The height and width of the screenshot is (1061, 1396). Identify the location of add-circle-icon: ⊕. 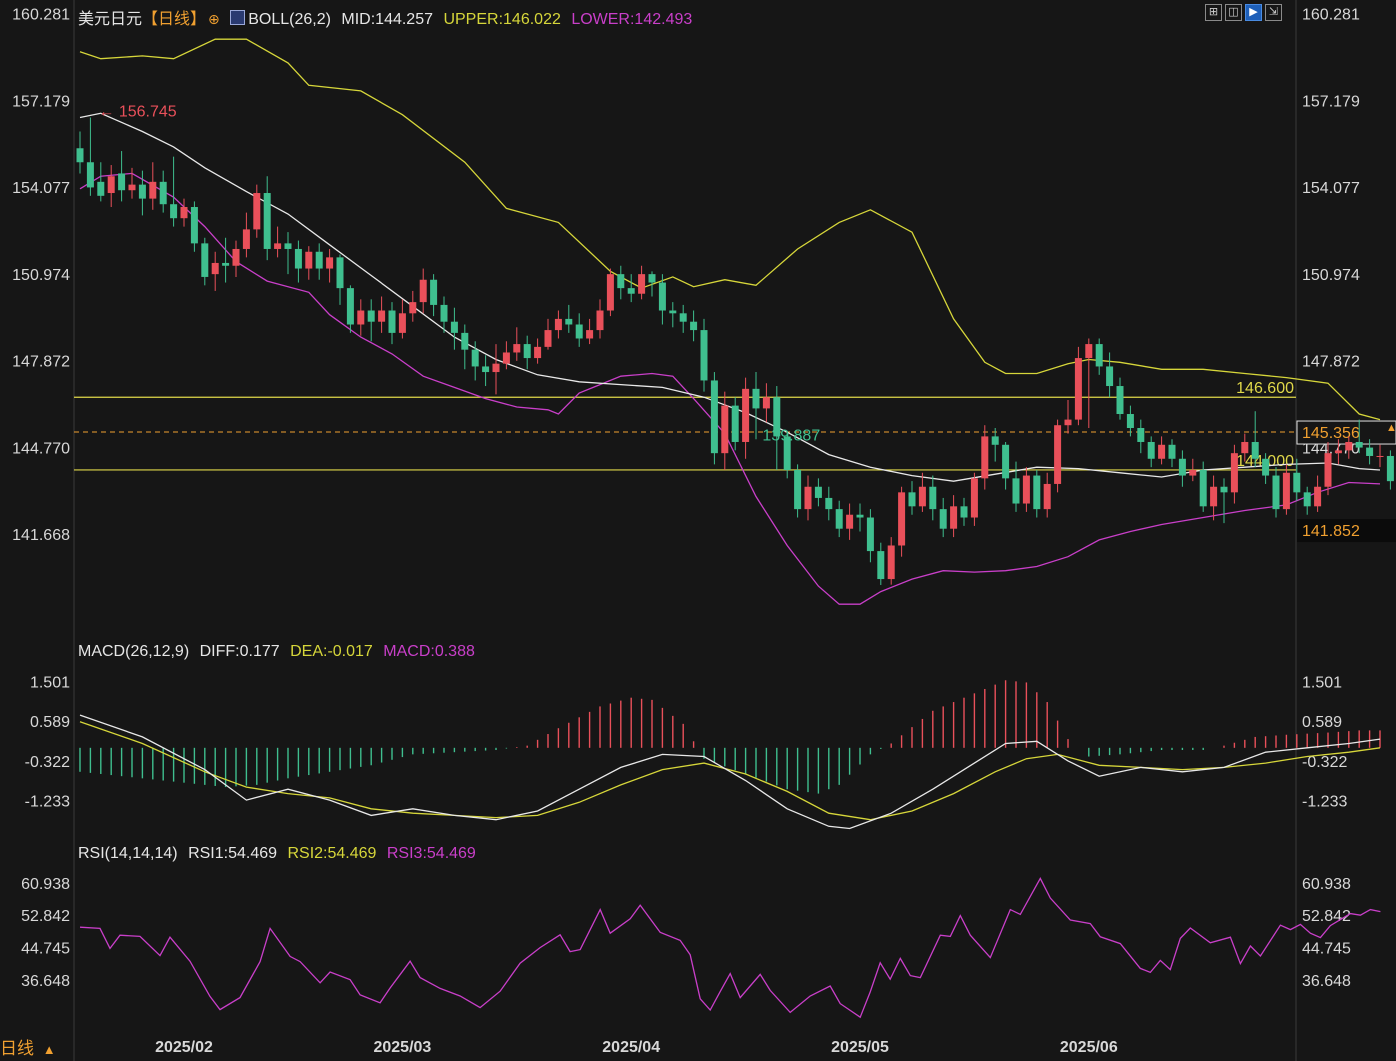
(214, 19).